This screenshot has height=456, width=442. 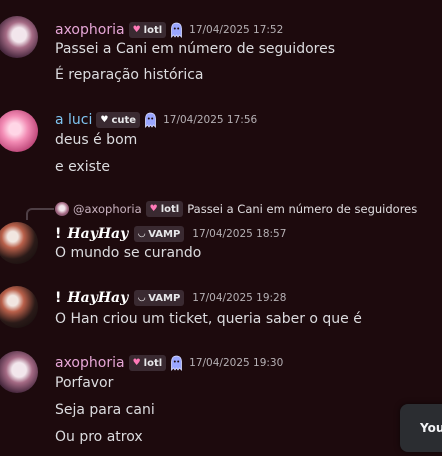 What do you see at coordinates (431, 428) in the screenshot?
I see `popup-label: You` at bounding box center [431, 428].